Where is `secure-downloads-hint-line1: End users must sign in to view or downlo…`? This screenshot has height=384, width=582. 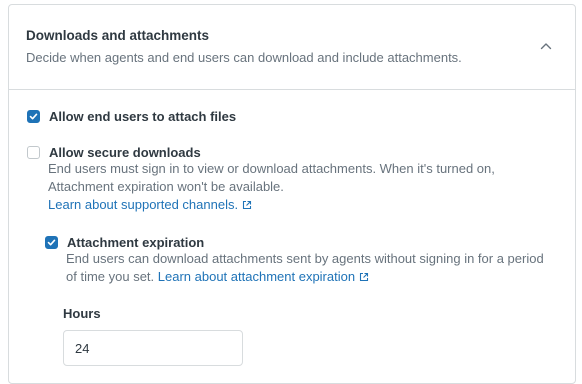 secure-downloads-hint-line1: End users must sign in to view or downlo… is located at coordinates (271, 168).